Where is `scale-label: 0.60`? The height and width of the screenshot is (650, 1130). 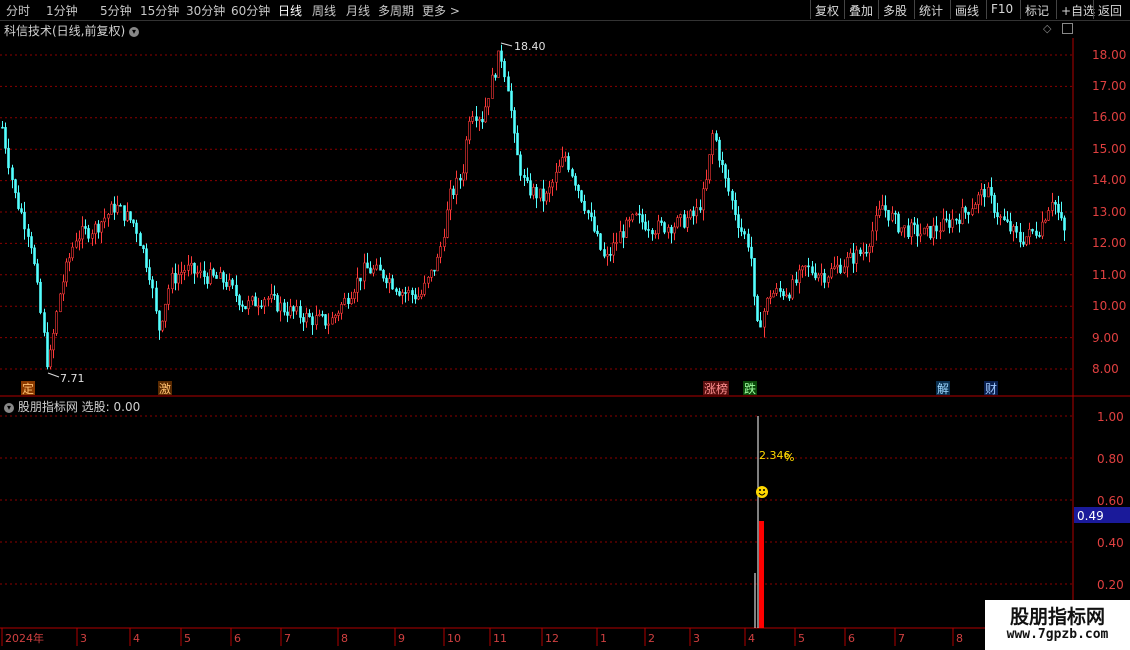 scale-label: 0.60 is located at coordinates (1110, 501).